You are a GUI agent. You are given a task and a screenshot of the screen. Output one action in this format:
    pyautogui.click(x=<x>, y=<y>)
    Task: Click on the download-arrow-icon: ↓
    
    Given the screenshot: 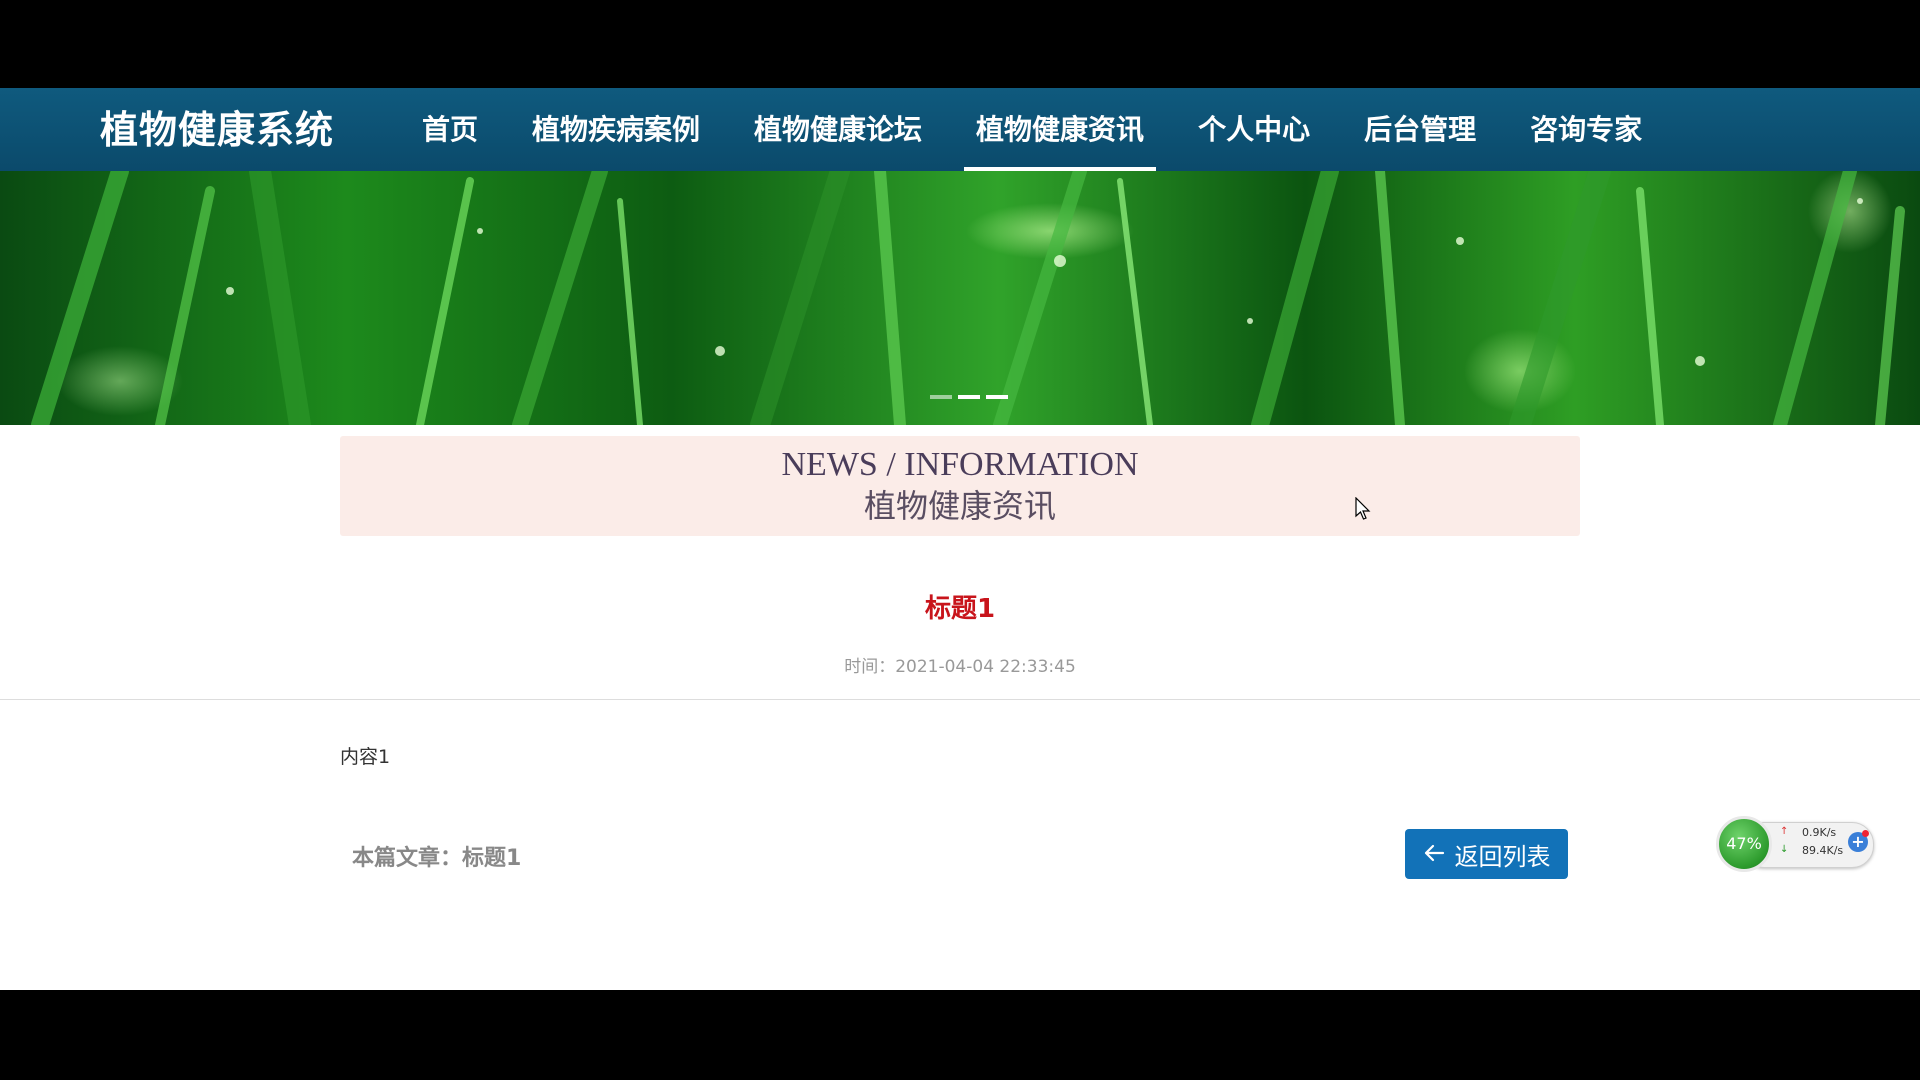 What is the action you would take?
    pyautogui.click(x=1784, y=849)
    